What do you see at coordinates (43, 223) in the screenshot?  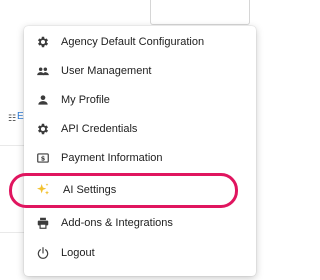 I see `printer-icon` at bounding box center [43, 223].